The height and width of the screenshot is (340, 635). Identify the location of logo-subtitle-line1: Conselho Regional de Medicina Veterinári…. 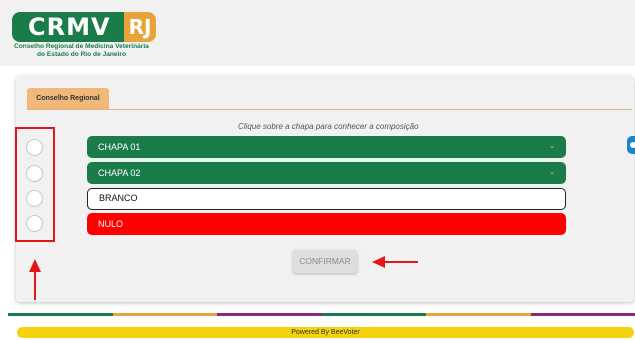
(81, 46).